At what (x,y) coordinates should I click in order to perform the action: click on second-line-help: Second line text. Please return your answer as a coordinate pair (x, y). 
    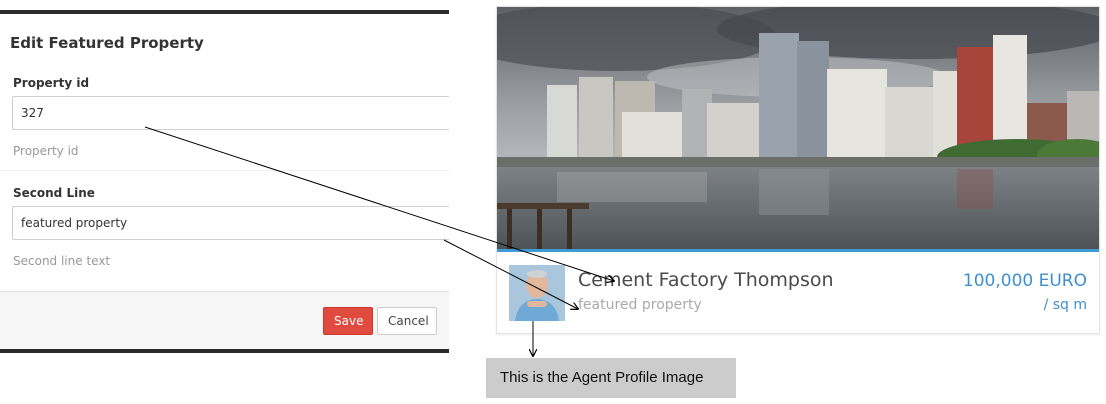
    Looking at the image, I should click on (62, 261).